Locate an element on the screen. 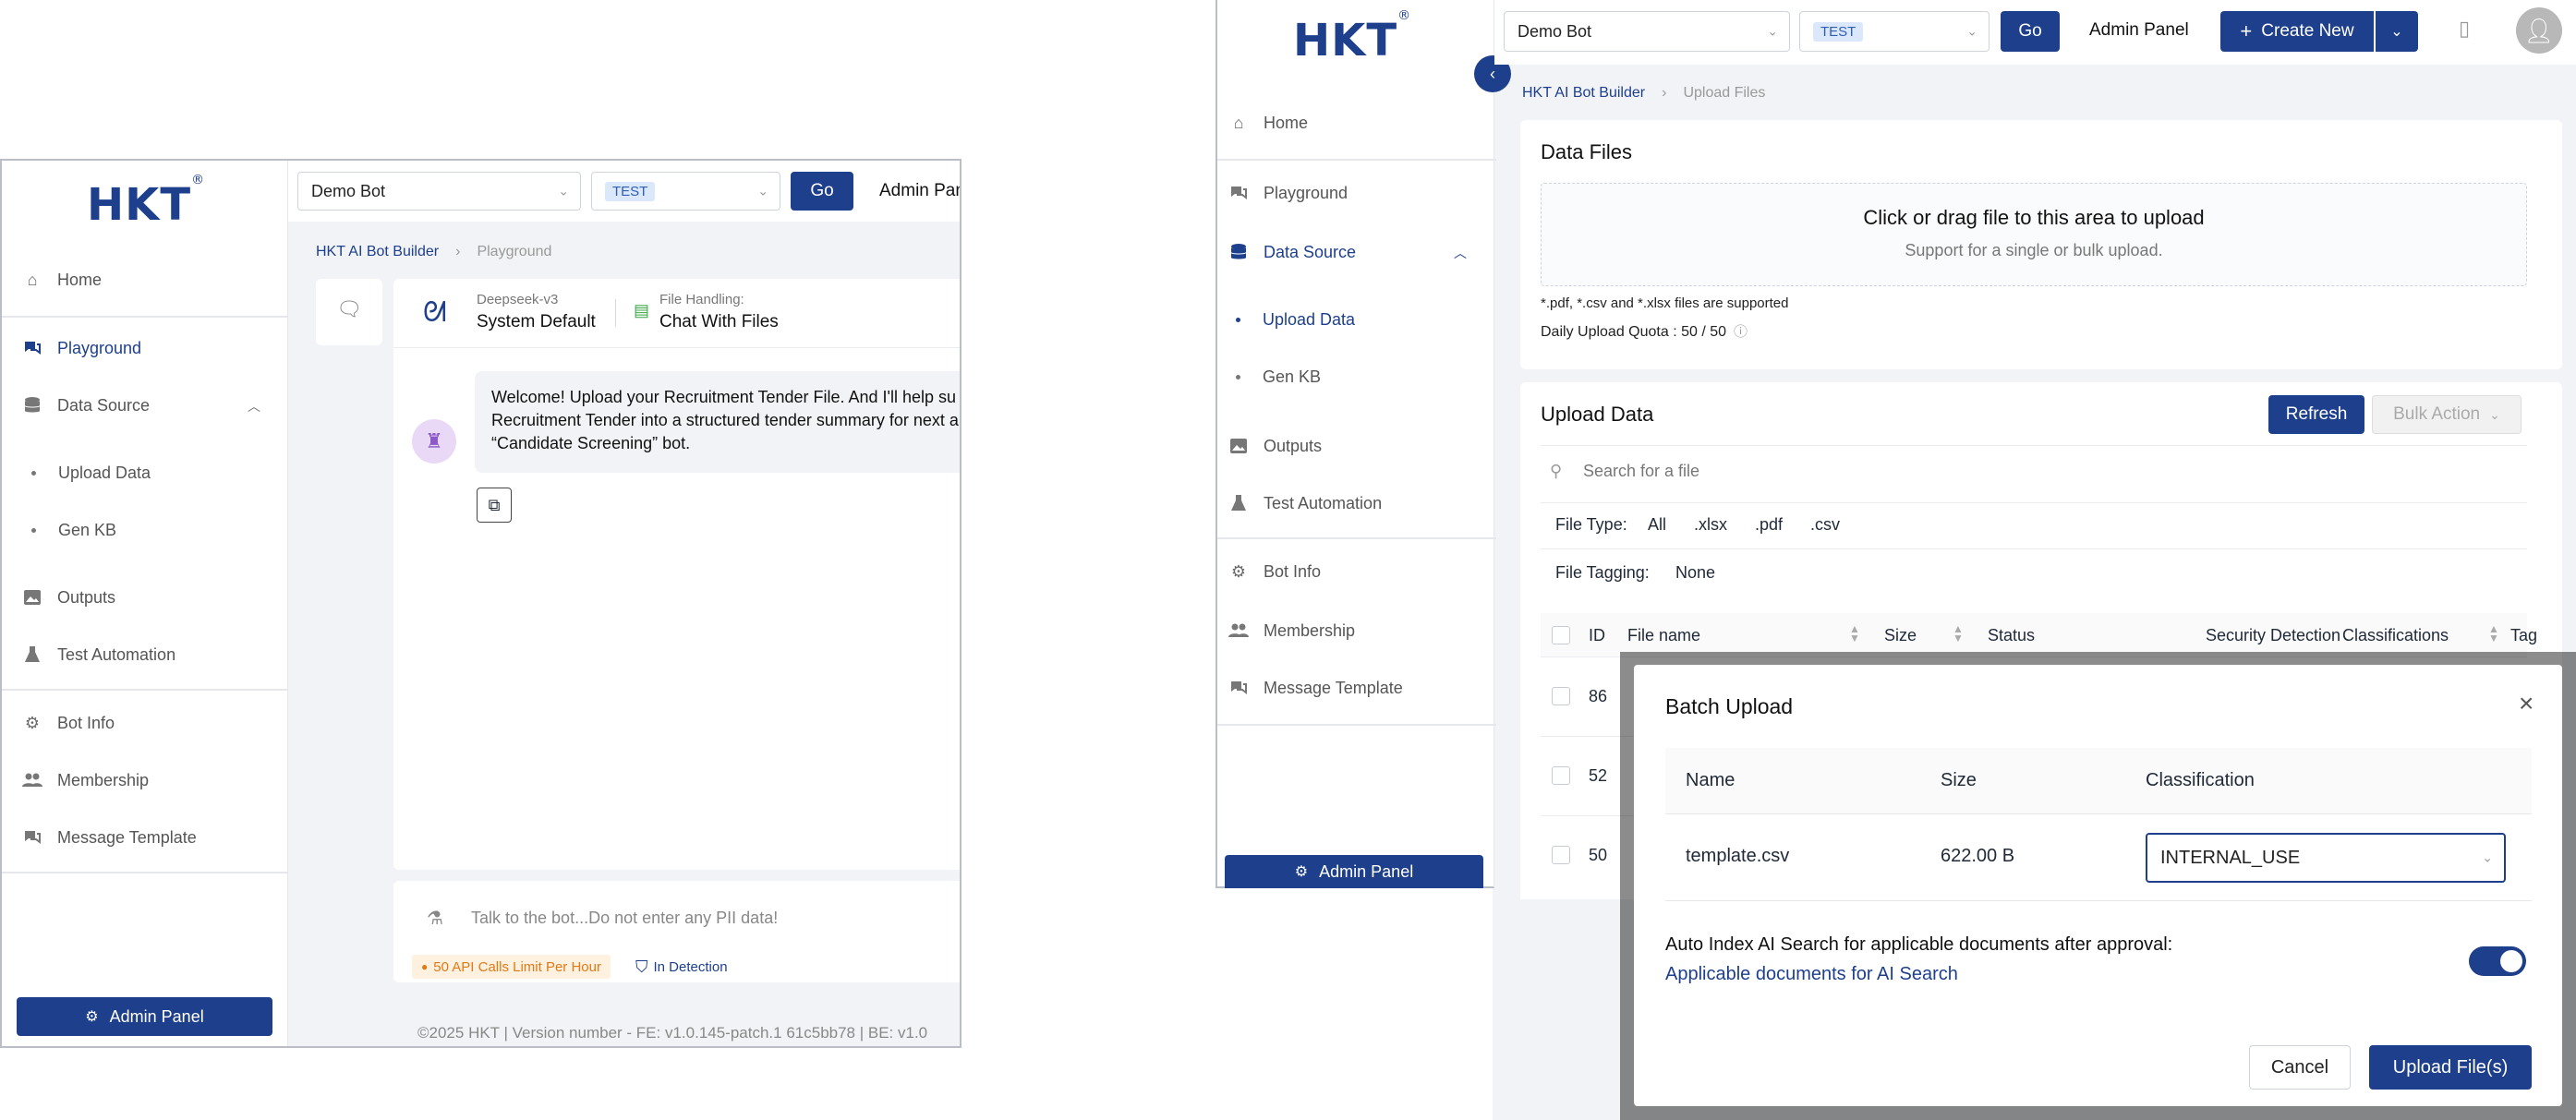 The image size is (2576, 1120). right-go-button: Go is located at coordinates (2030, 32).